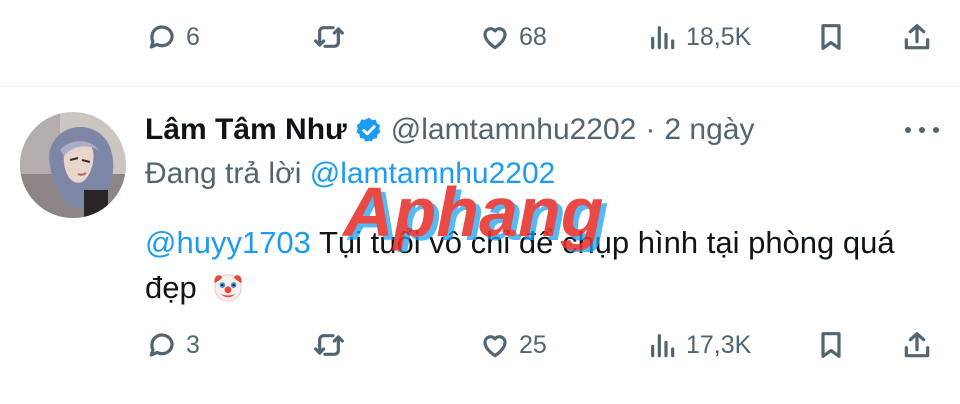 The image size is (960, 404). Describe the element at coordinates (533, 344) in the screenshot. I see `like-count: 25` at that location.